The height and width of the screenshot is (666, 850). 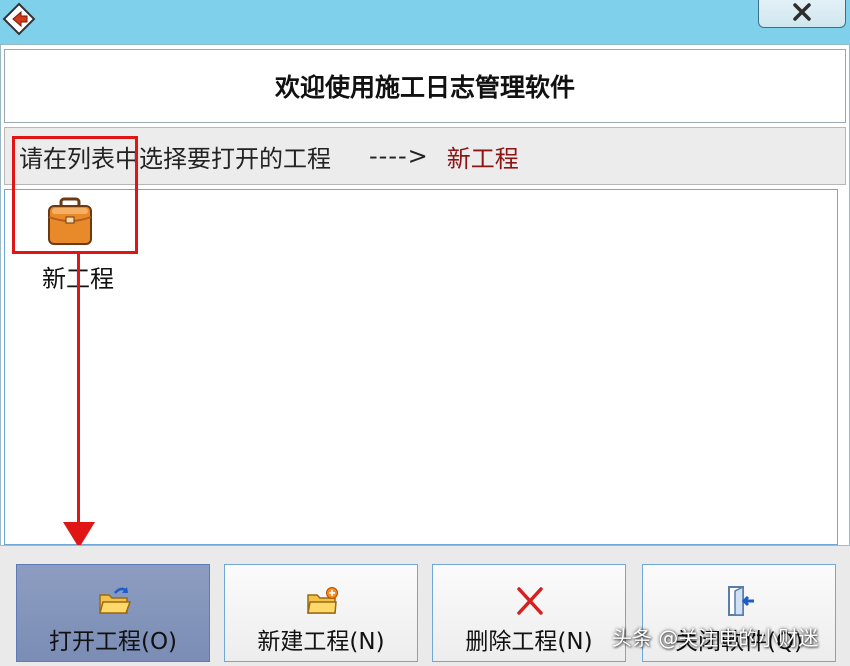 I want to click on exit-door-icon, so click(x=741, y=600).